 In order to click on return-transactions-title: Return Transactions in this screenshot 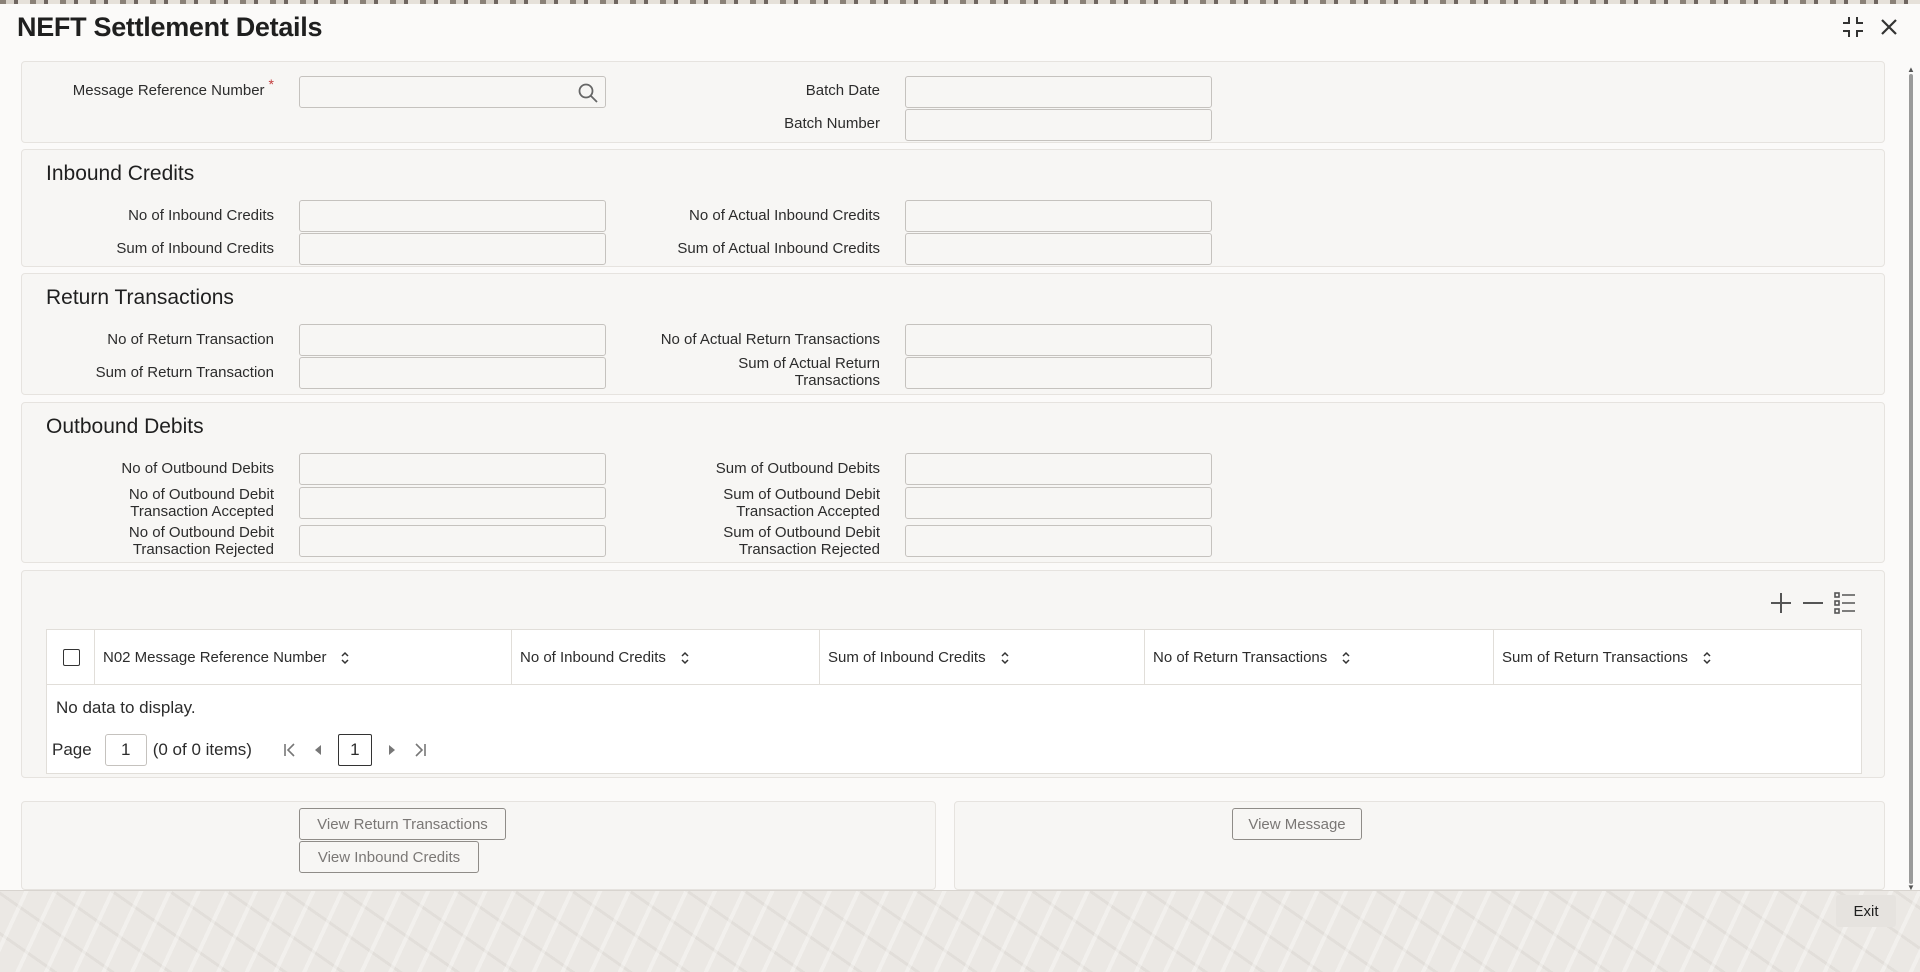, I will do `click(140, 297)`.